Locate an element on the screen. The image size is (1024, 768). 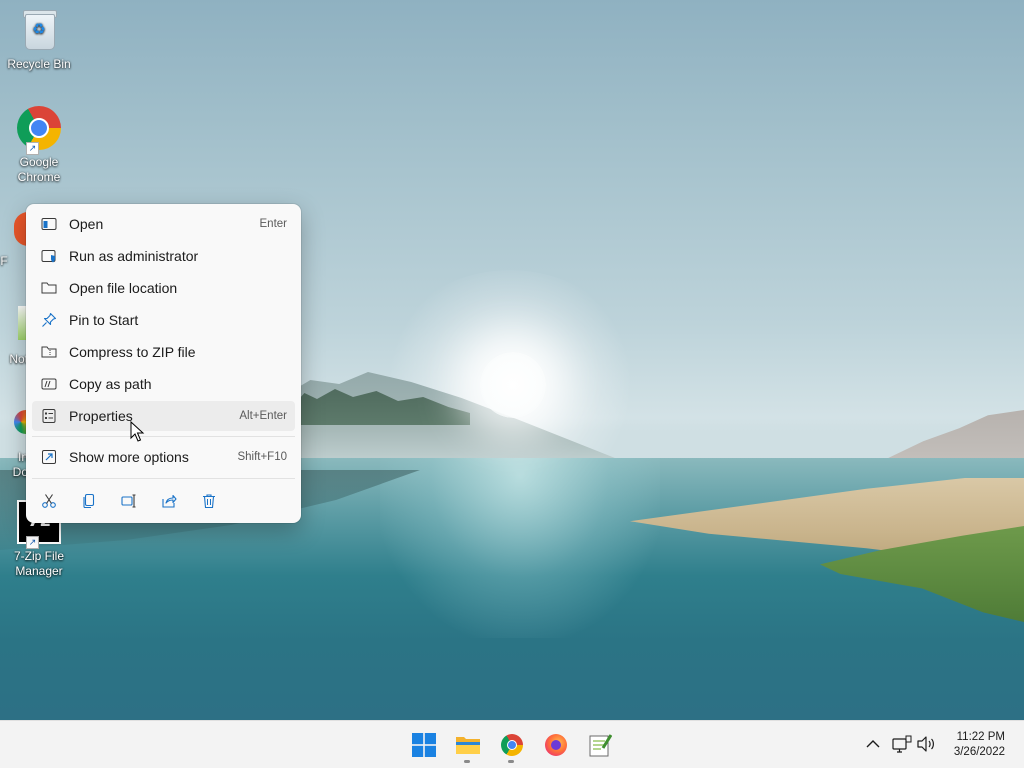
rename-icon is located at coordinates (128, 501).